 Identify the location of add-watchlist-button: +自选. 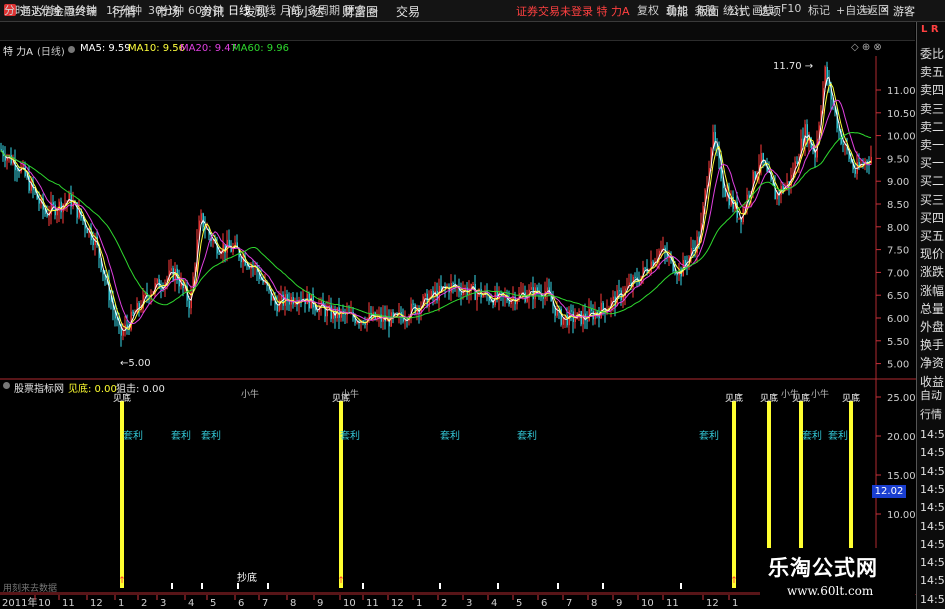
(851, 10).